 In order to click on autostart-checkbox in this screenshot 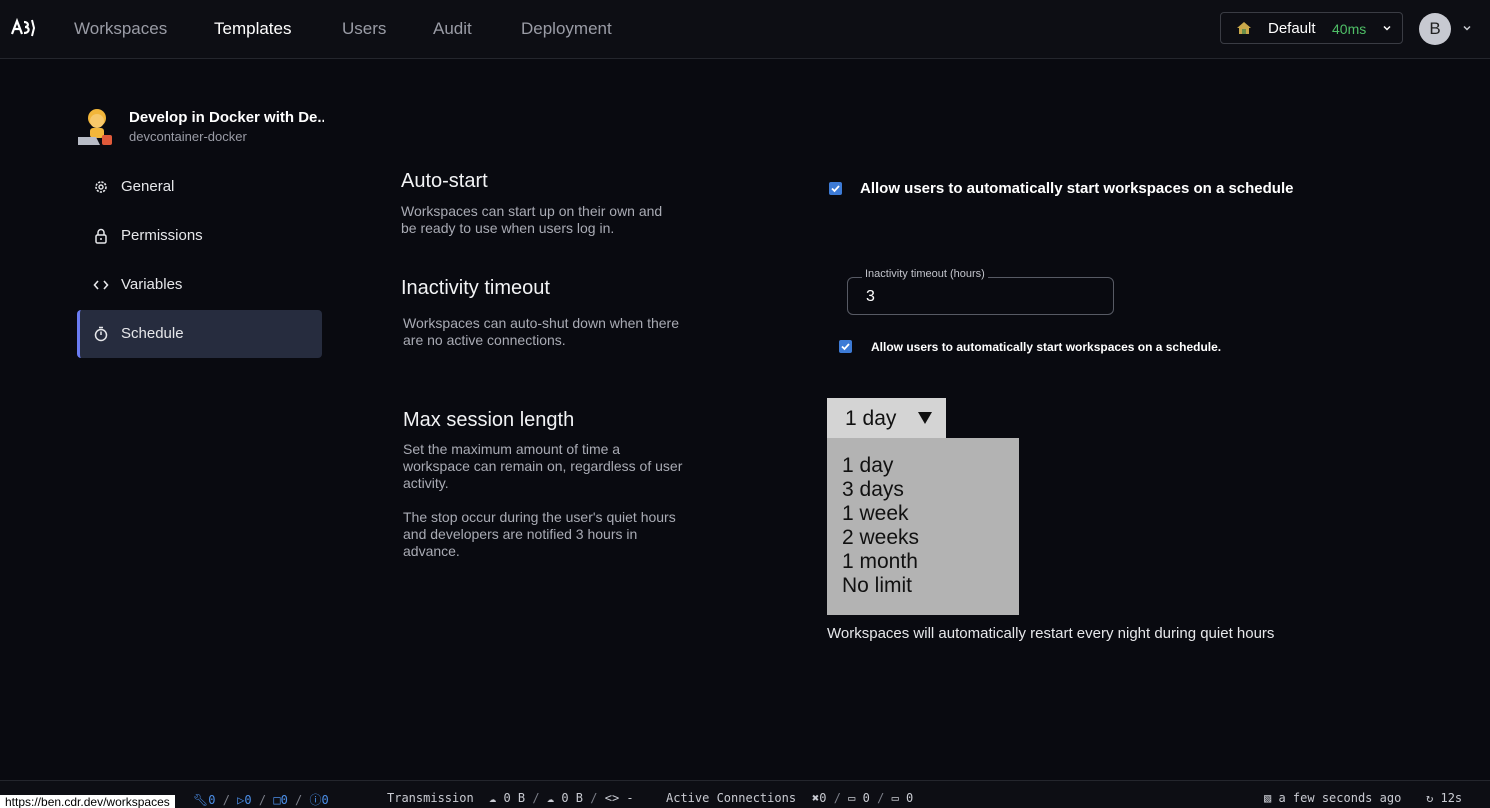, I will do `click(835, 188)`.